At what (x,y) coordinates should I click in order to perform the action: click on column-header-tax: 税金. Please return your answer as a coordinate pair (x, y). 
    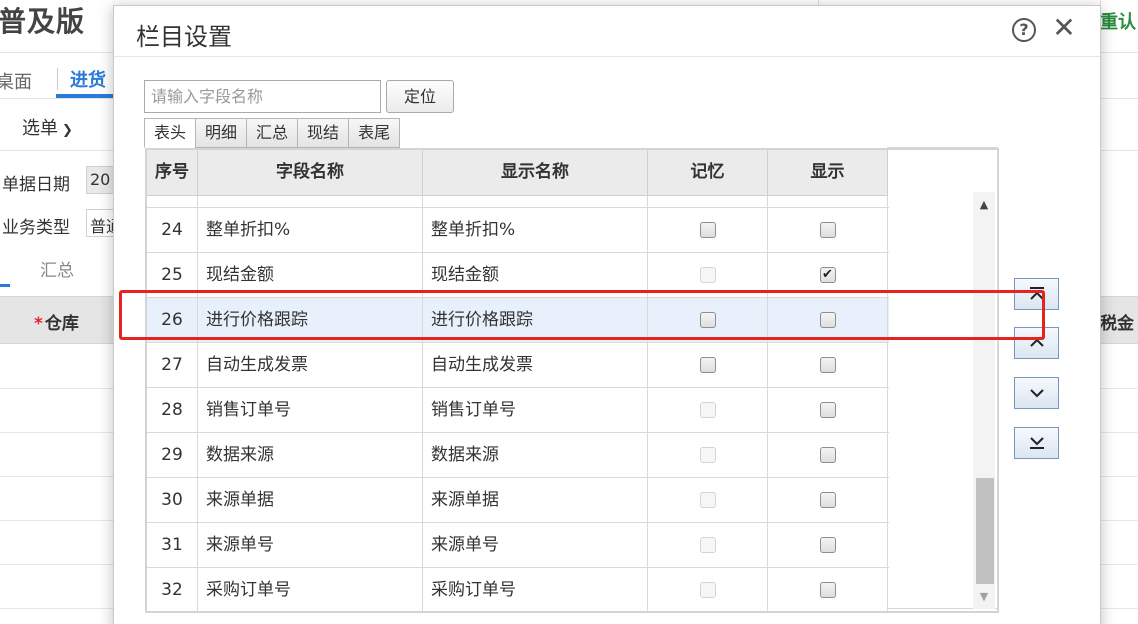
    Looking at the image, I should click on (1117, 324).